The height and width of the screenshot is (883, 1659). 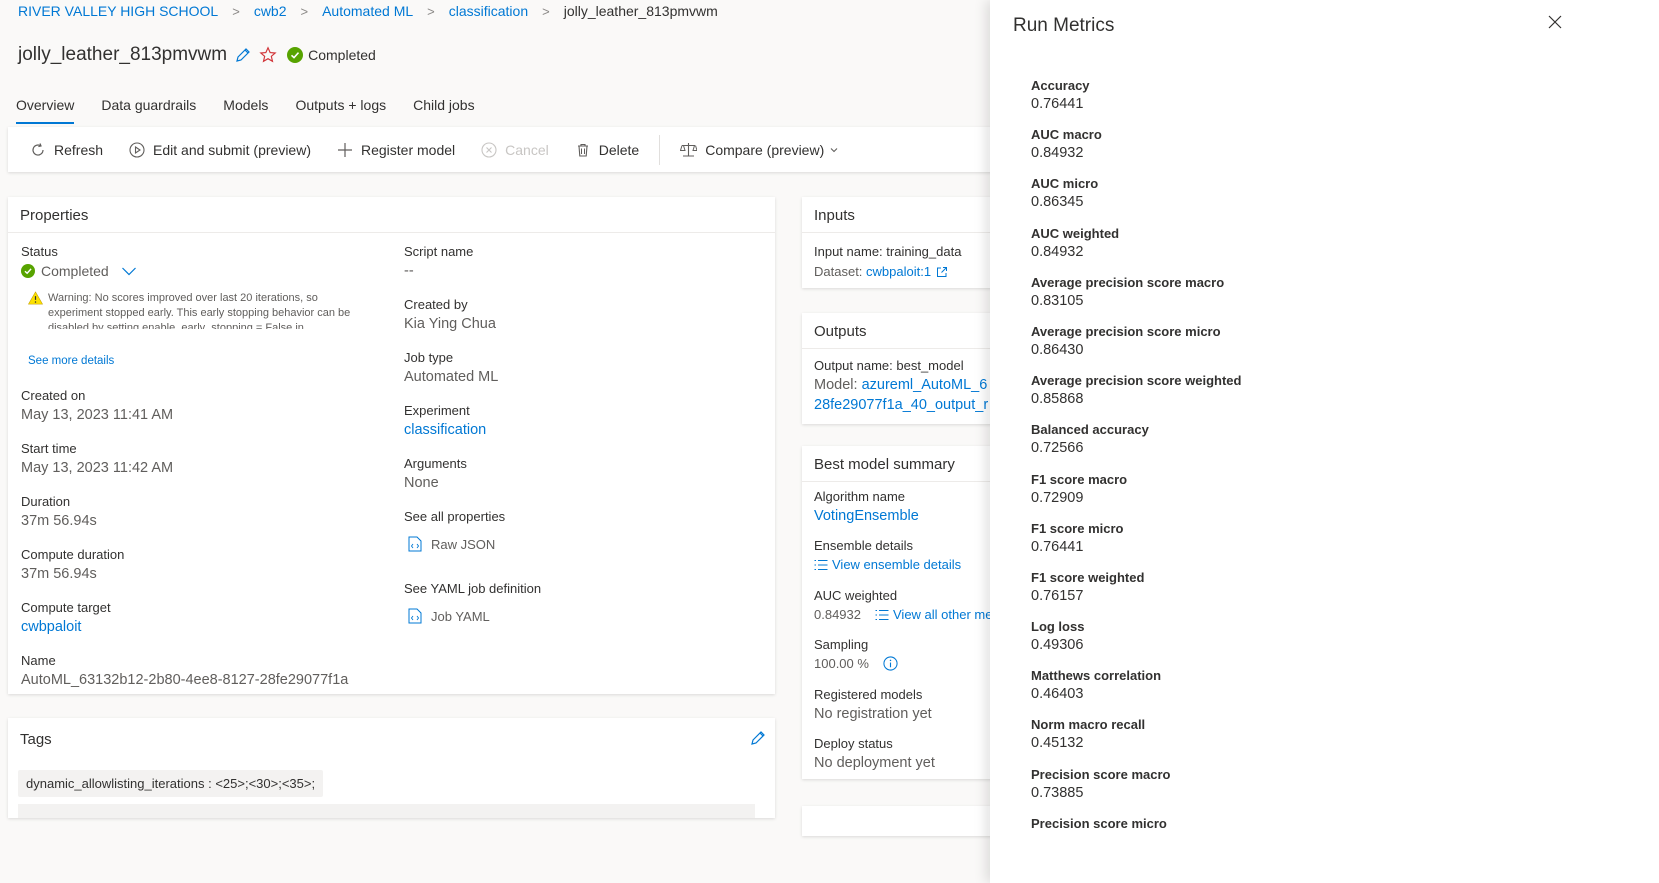 What do you see at coordinates (391, 215) in the screenshot?
I see `properties-header: Properties` at bounding box center [391, 215].